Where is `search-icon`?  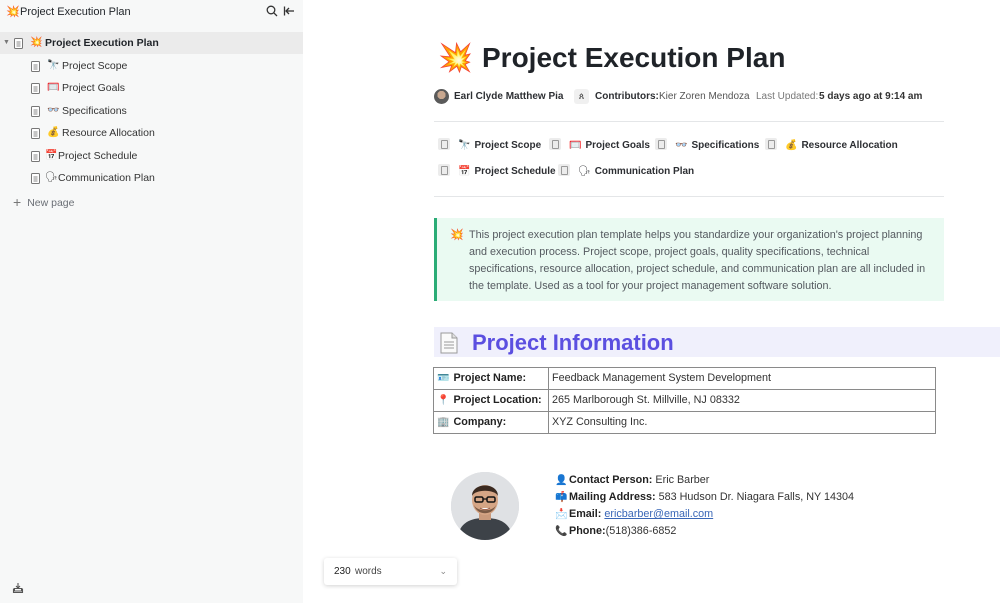
search-icon is located at coordinates (272, 11).